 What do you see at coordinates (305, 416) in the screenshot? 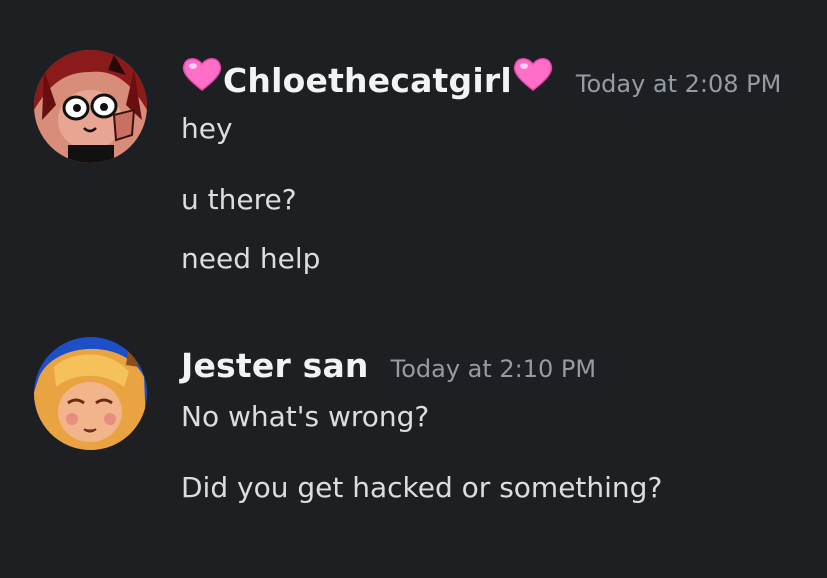
I see `message-text: No what's wrong?` at bounding box center [305, 416].